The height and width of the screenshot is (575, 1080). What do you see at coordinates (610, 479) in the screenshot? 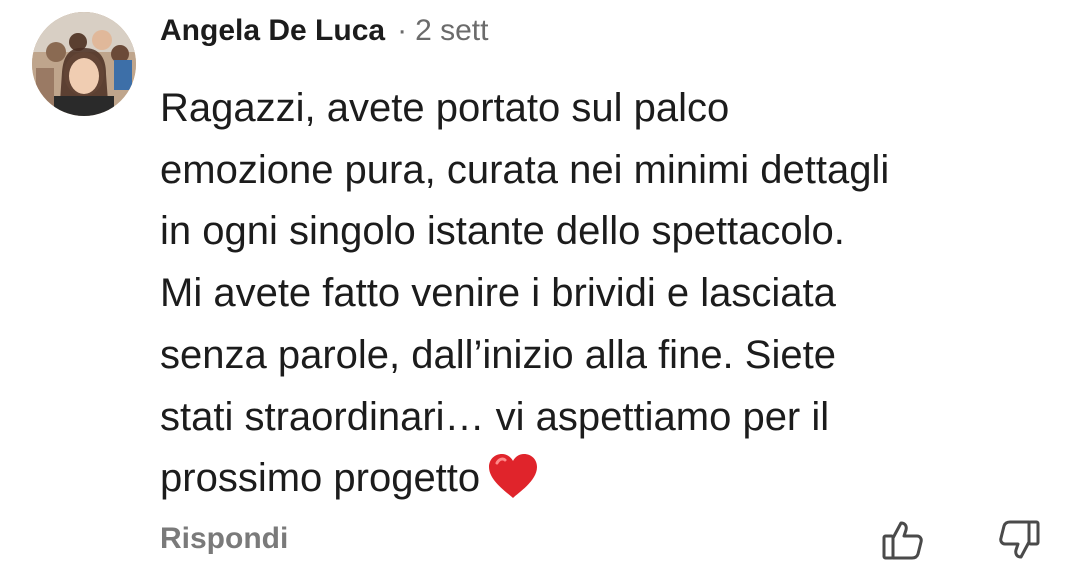
I see `comment-line-last: prossimo progetto` at bounding box center [610, 479].